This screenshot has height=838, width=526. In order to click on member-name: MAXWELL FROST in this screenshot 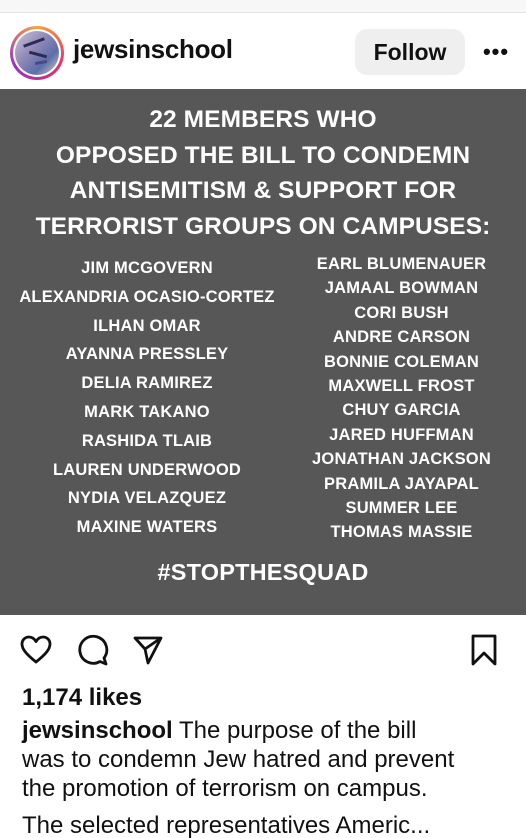, I will do `click(401, 386)`.